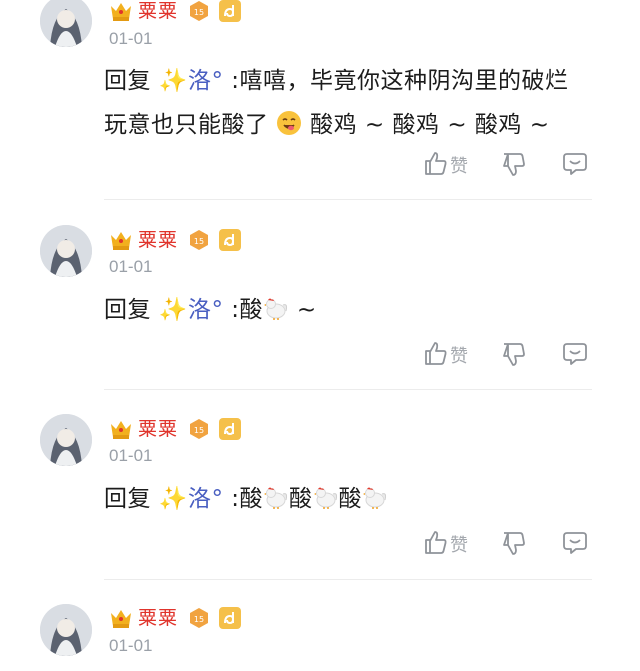 The width and height of the screenshot is (640, 671). Describe the element at coordinates (352, 312) in the screenshot. I see `comment-body: 回复 ✨洛° :酸 ~` at that location.